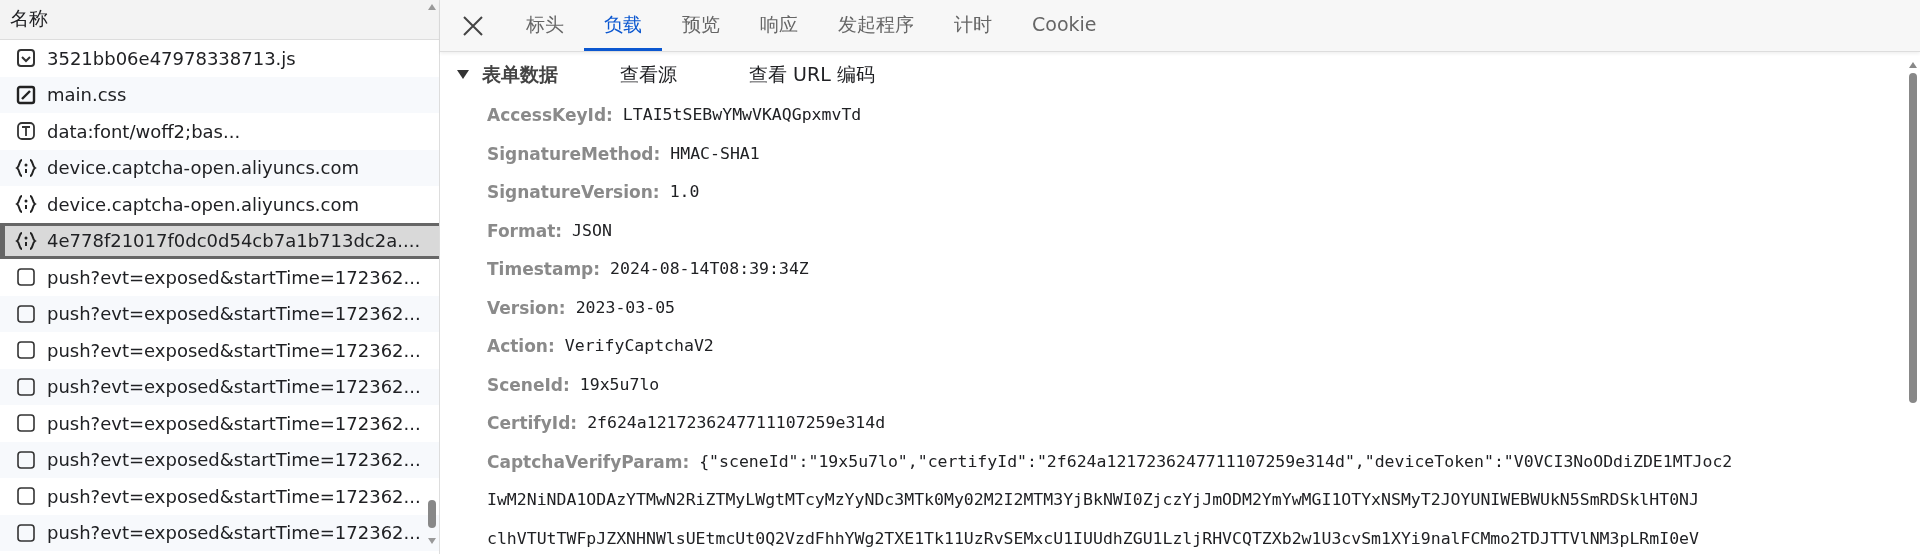 The height and width of the screenshot is (554, 1920). I want to click on field-key: SceneId:, so click(528, 385).